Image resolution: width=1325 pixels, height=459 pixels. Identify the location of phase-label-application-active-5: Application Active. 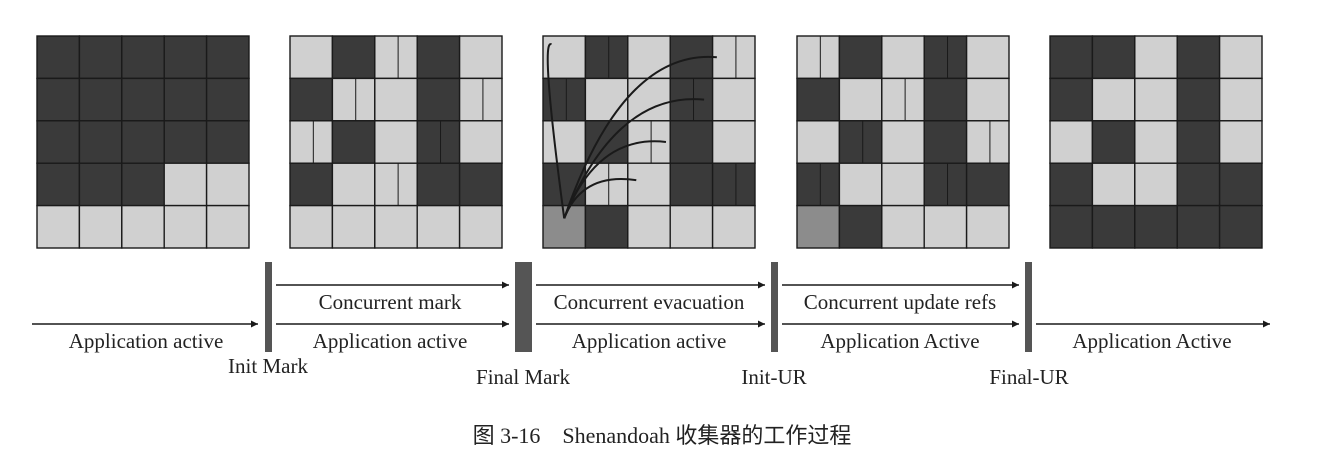
(1151, 341).